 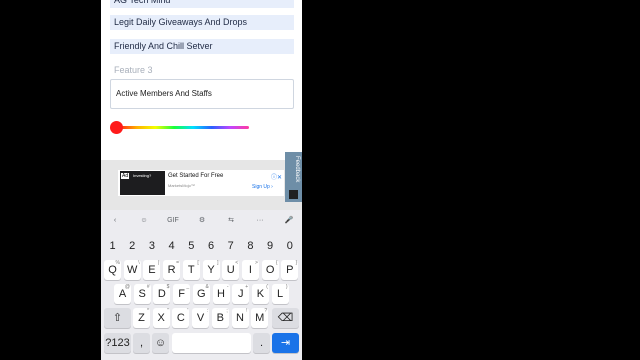 I want to click on key-7: 7, so click(x=230, y=246).